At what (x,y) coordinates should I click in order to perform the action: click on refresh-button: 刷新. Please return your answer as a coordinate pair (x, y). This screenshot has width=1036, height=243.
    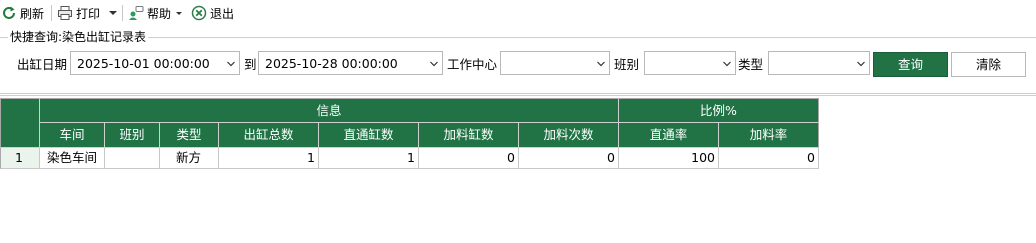
    Looking at the image, I should click on (22, 13).